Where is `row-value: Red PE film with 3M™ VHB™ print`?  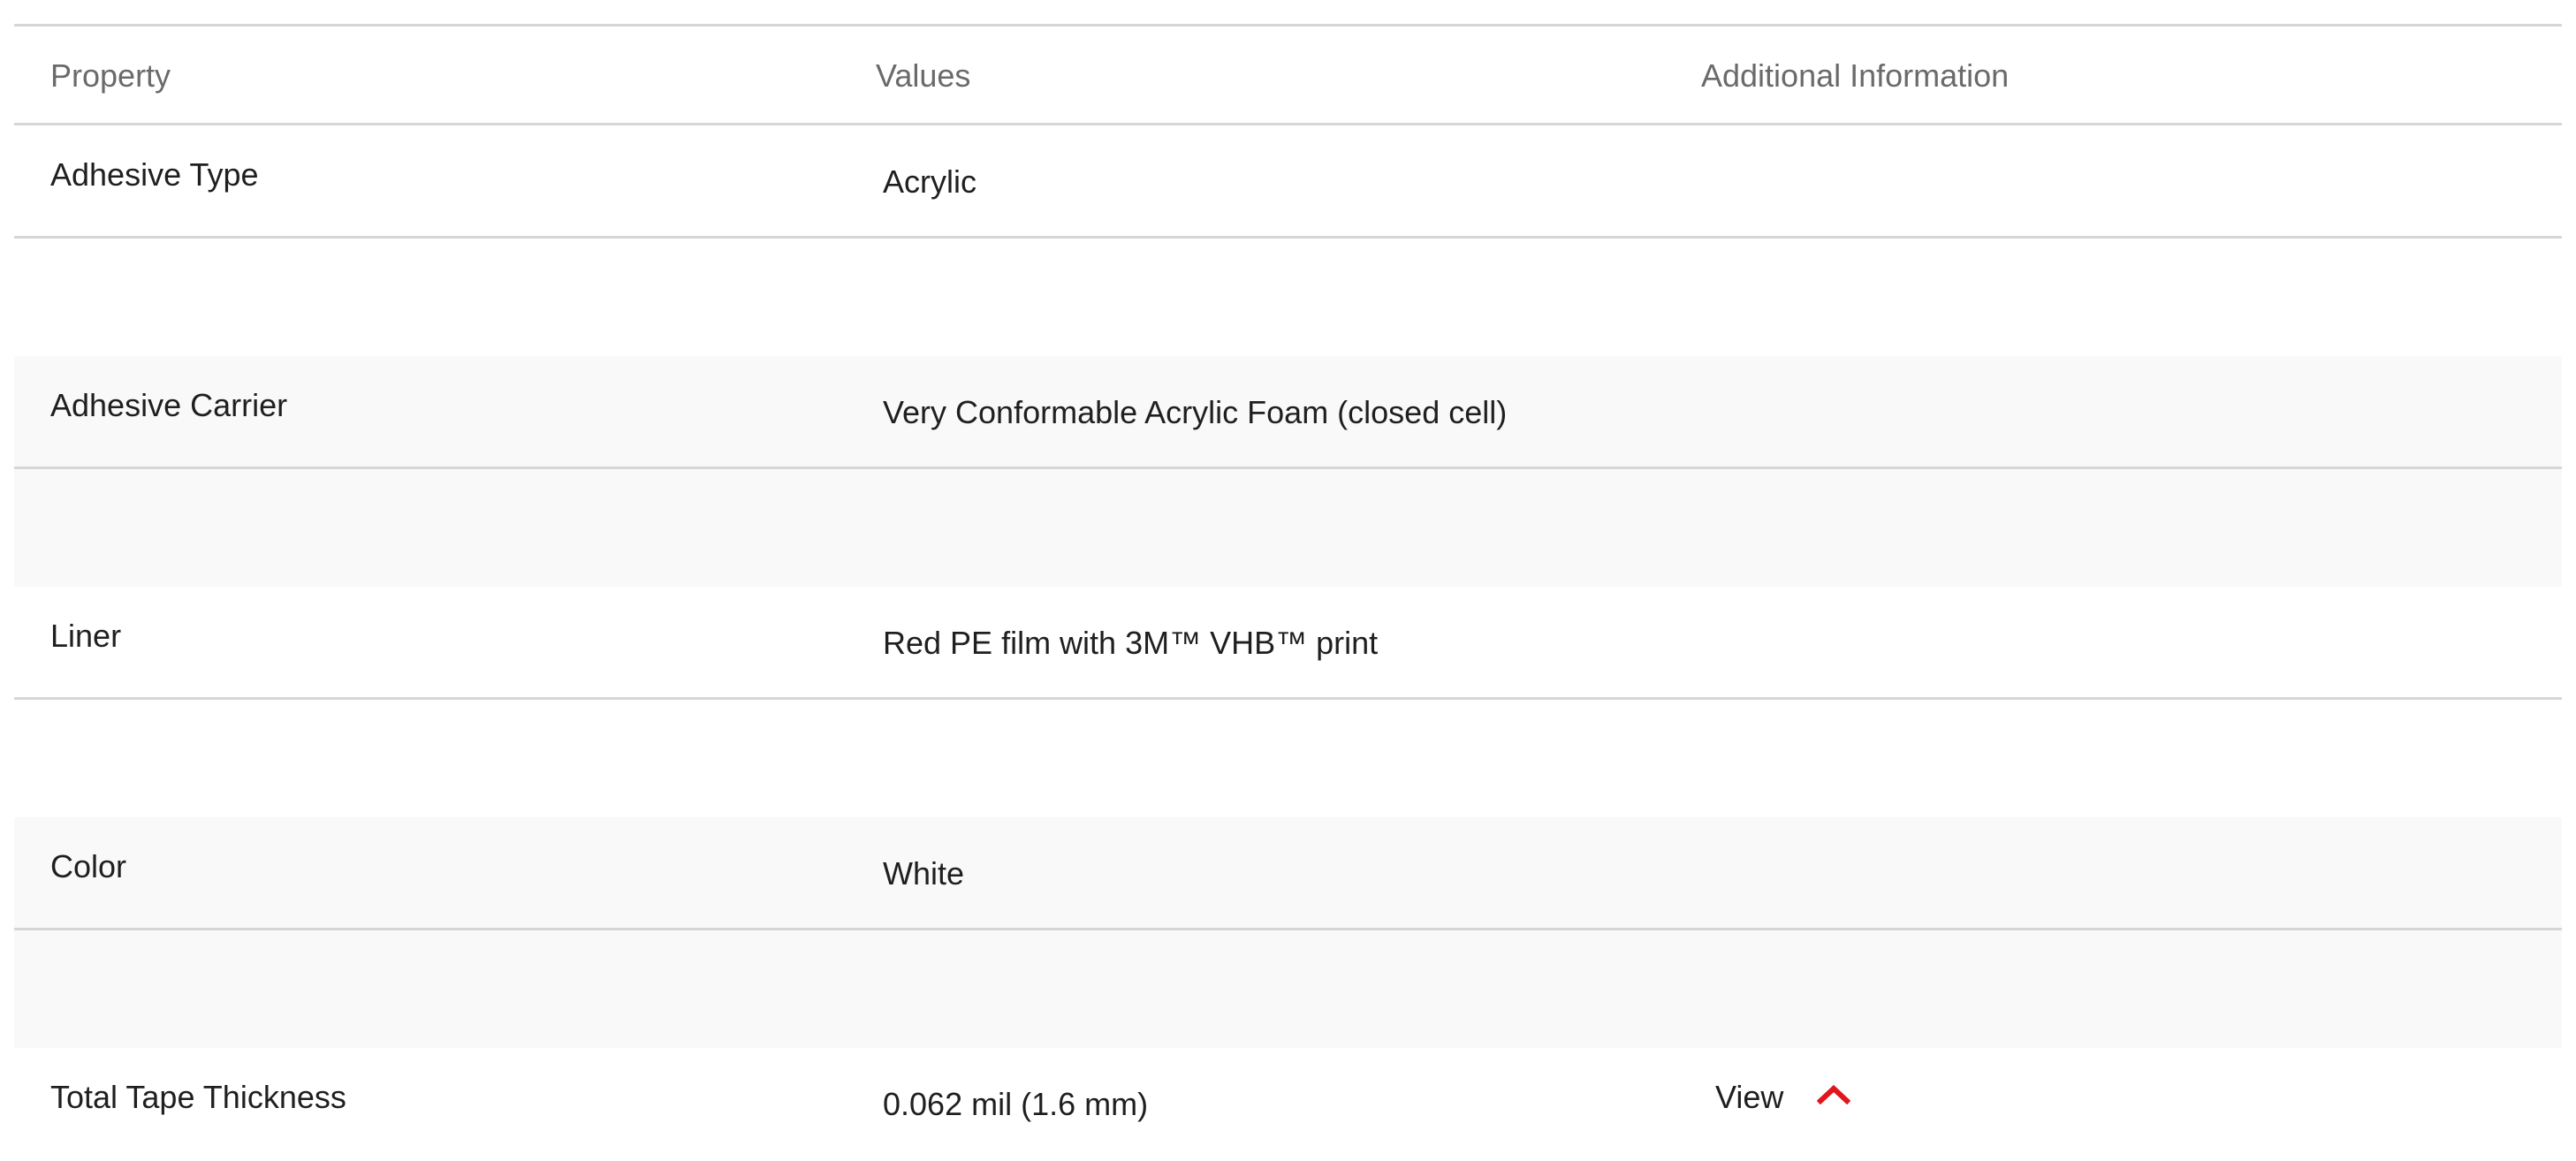
row-value: Red PE film with 3M™ VHB™ print is located at coordinates (1131, 643).